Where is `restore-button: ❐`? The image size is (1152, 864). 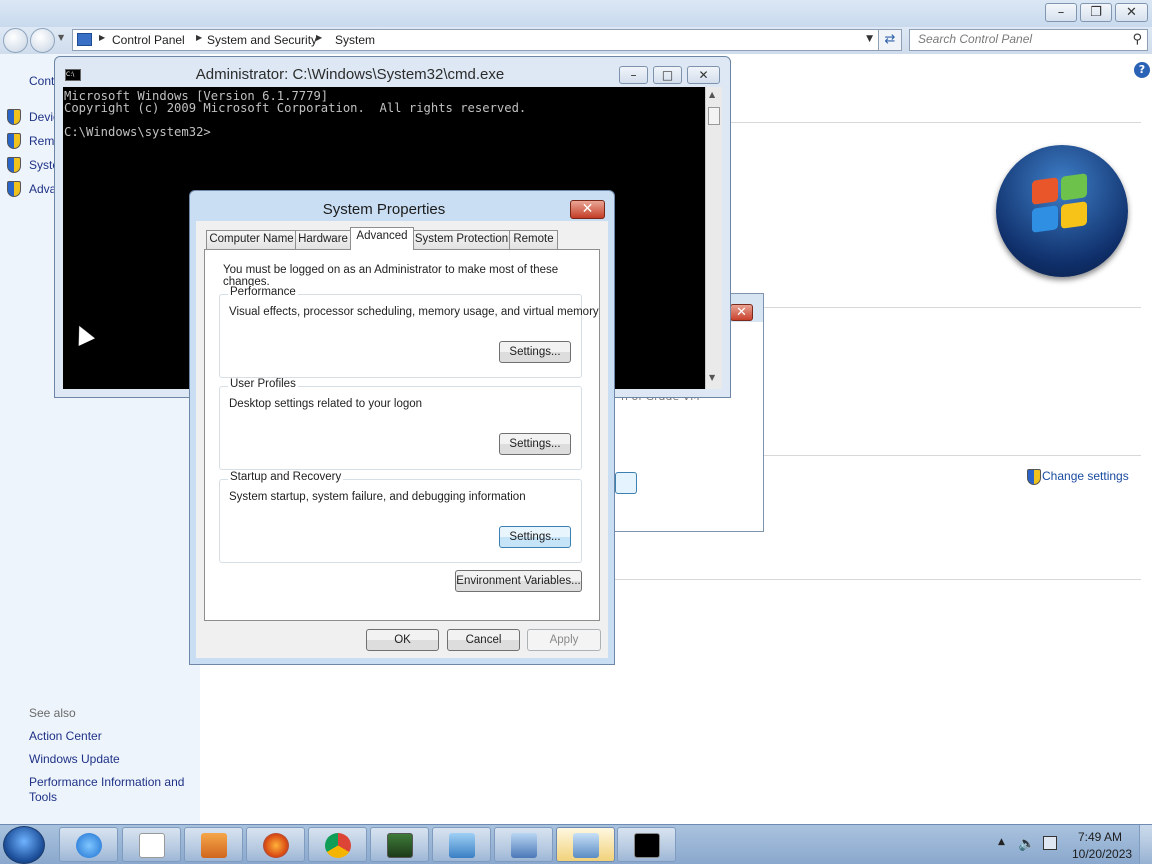 restore-button: ❐ is located at coordinates (1096, 12).